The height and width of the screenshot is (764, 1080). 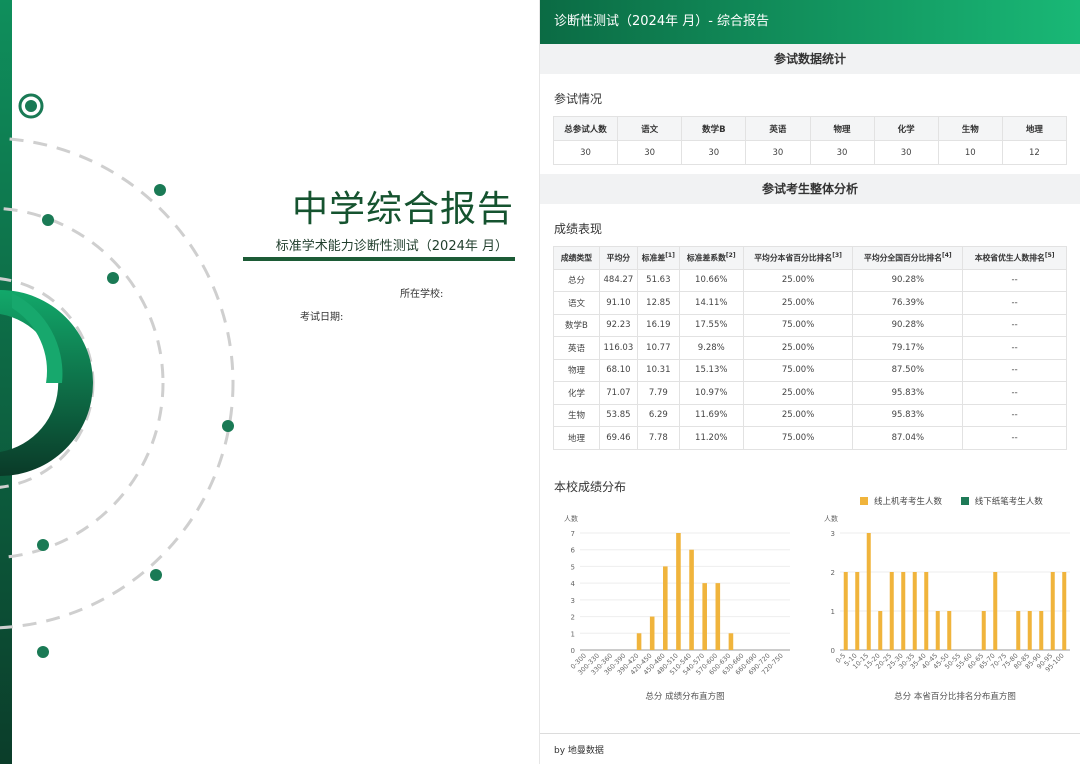 I want to click on performance-cell: 17.55%, so click(x=711, y=325).